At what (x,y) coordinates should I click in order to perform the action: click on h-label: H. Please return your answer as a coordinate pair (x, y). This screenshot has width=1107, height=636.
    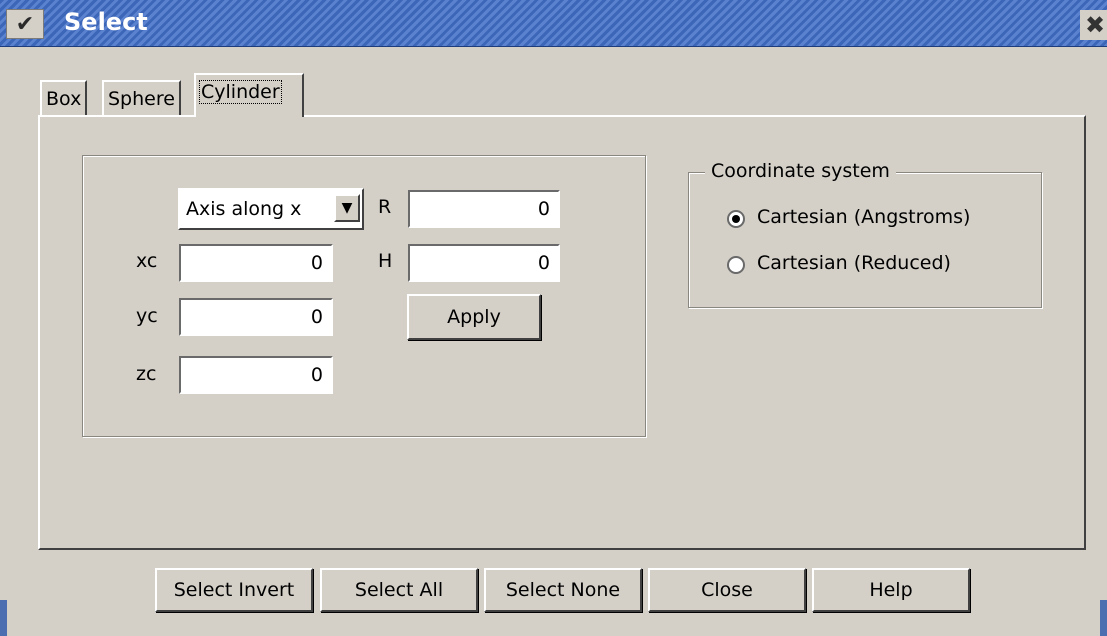
    Looking at the image, I should click on (385, 261).